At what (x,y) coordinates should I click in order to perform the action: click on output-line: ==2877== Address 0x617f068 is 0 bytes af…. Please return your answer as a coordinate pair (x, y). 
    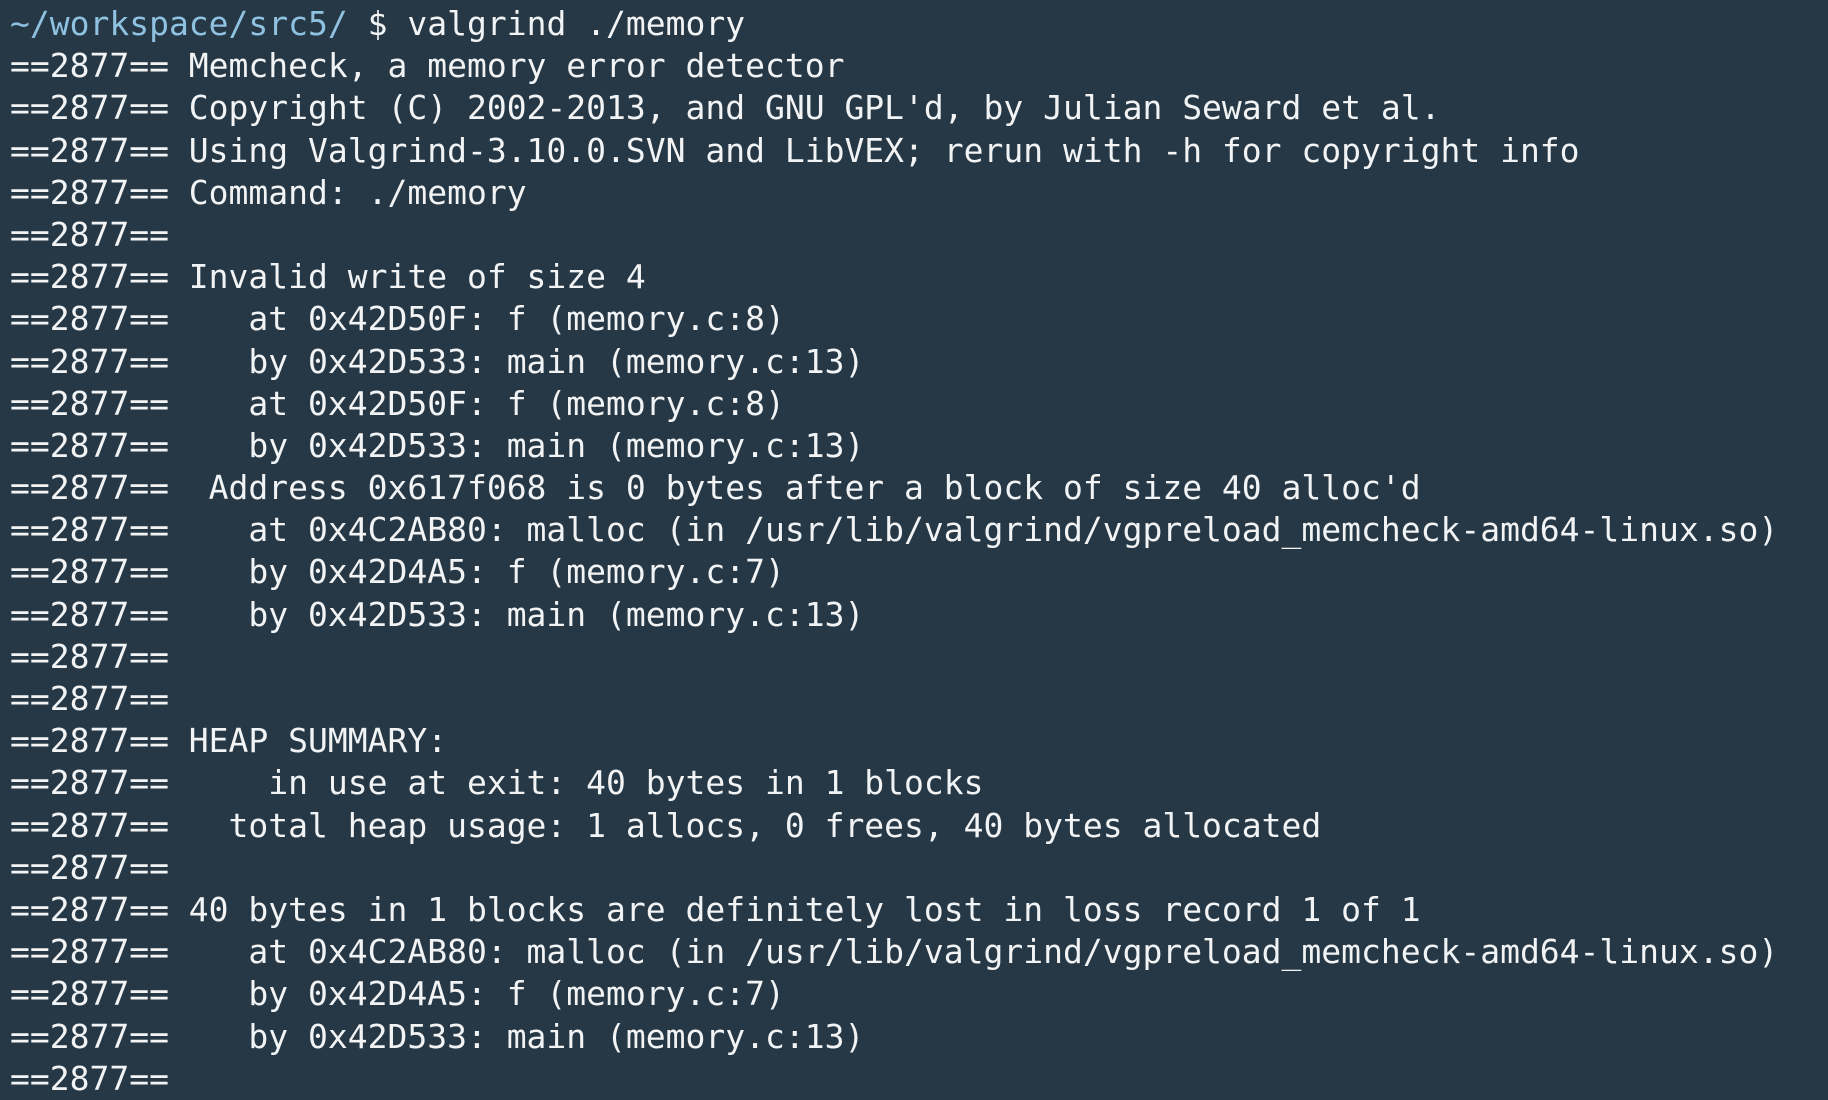
    Looking at the image, I should click on (715, 488).